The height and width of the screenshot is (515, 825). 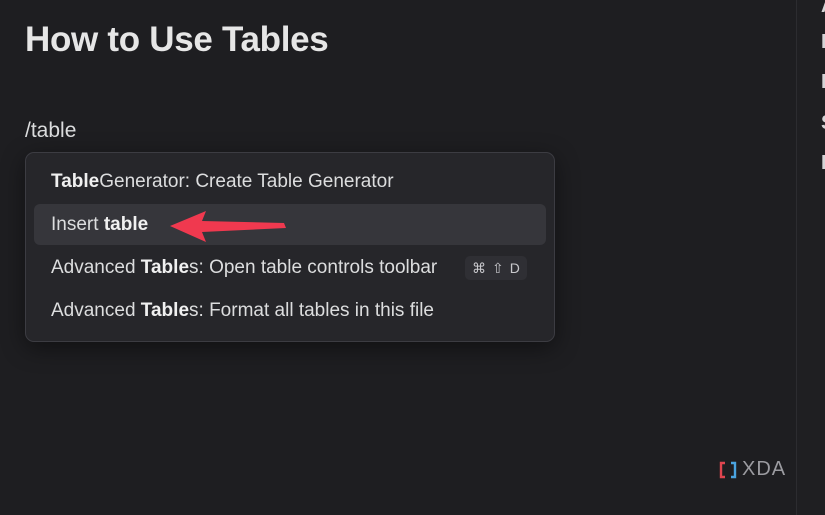 I want to click on right-side-panel: A I I S I, so click(x=810, y=257).